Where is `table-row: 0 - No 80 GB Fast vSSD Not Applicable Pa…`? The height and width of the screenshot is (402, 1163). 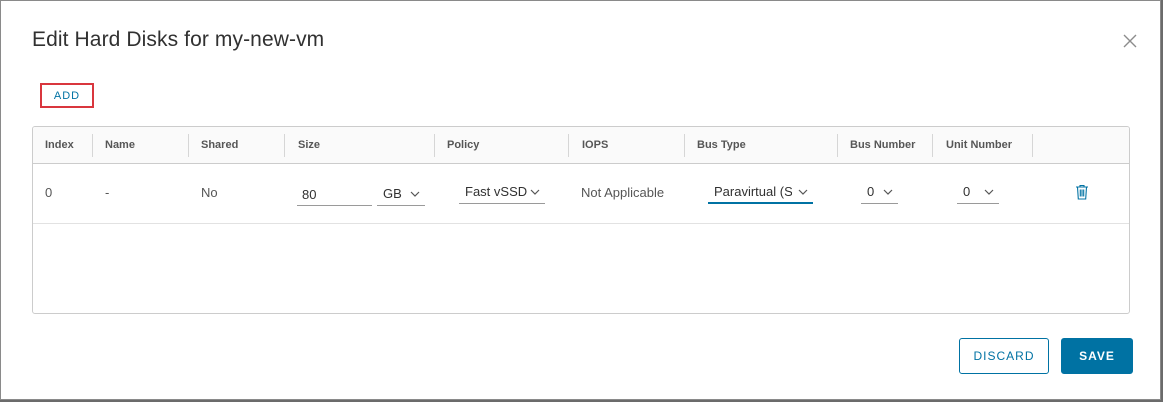
table-row: 0 - No 80 GB Fast vSSD Not Applicable Pa… is located at coordinates (581, 194).